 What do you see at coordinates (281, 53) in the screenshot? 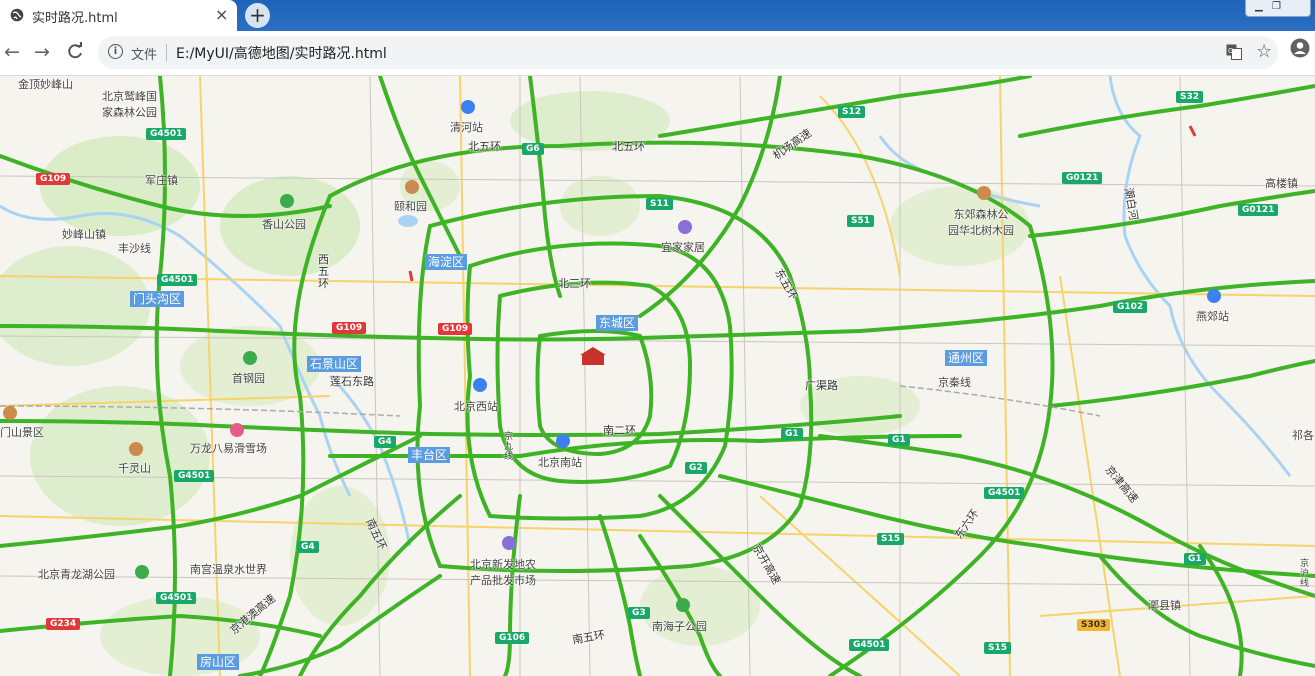
I see `url-text: E:/MyUI/高德地图/实时路况.html` at bounding box center [281, 53].